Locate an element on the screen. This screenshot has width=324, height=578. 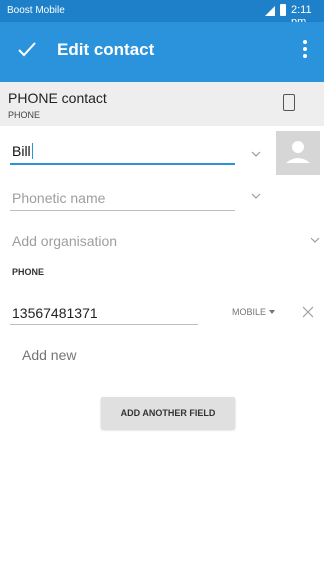
phone-type-label: MOBILE is located at coordinates (249, 312).